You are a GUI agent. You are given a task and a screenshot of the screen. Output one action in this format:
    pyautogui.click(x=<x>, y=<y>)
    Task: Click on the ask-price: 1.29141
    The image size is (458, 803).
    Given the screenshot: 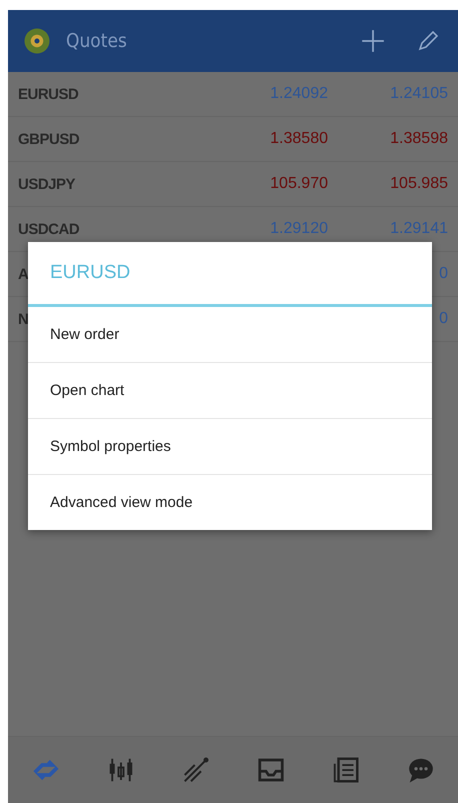 What is the action you would take?
    pyautogui.click(x=418, y=229)
    